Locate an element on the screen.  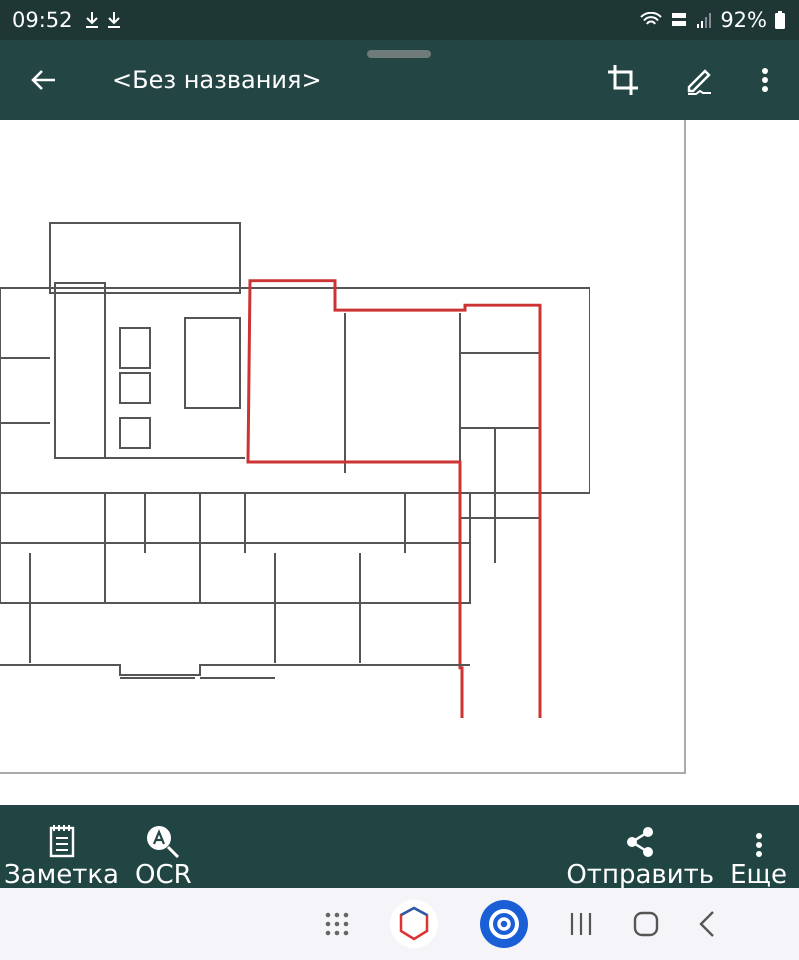
note-button: Заметка is located at coordinates (61, 856).